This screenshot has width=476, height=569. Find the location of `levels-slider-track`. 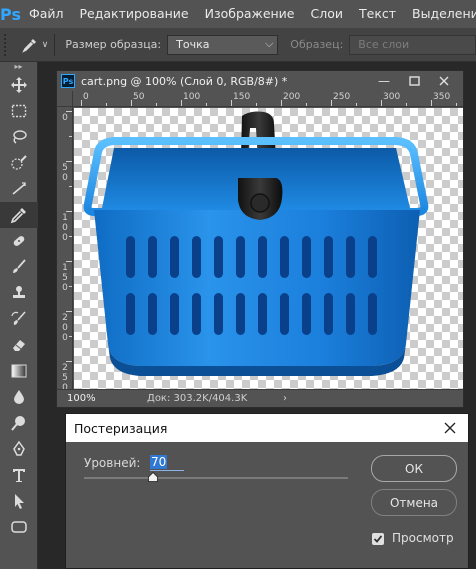

levels-slider-track is located at coordinates (216, 478).